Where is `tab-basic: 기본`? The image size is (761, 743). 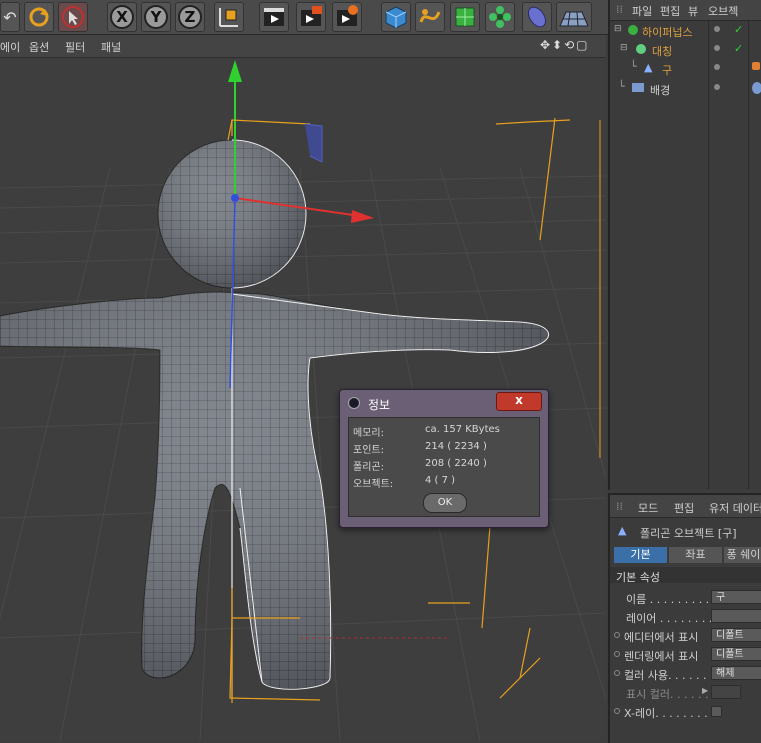
tab-basic: 기본 is located at coordinates (640, 555).